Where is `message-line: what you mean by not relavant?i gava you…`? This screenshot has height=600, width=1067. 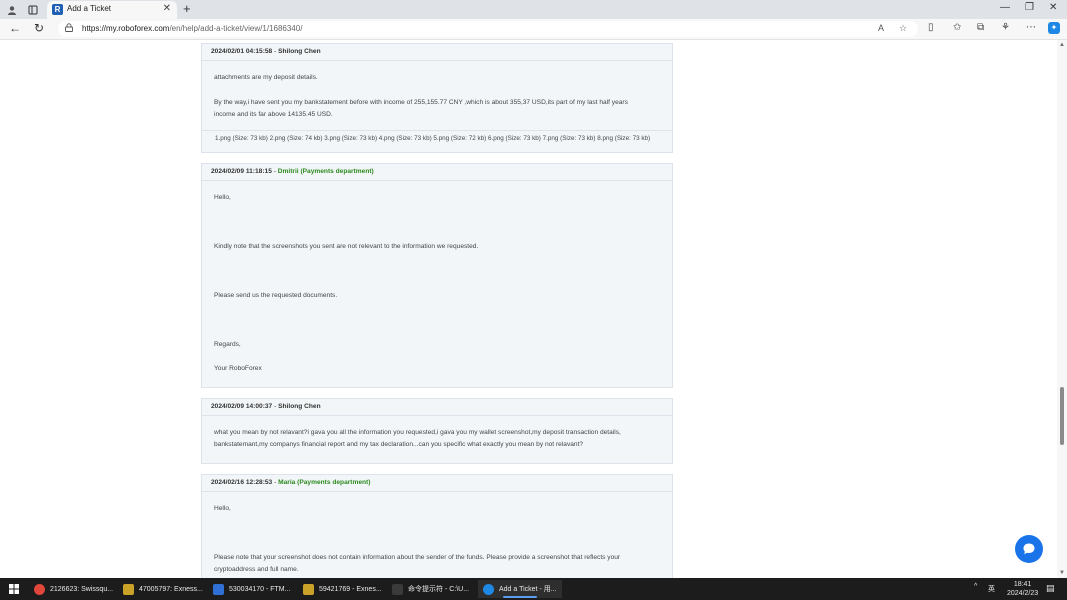
message-line: what you mean by not relavant?i gava you… is located at coordinates (417, 432).